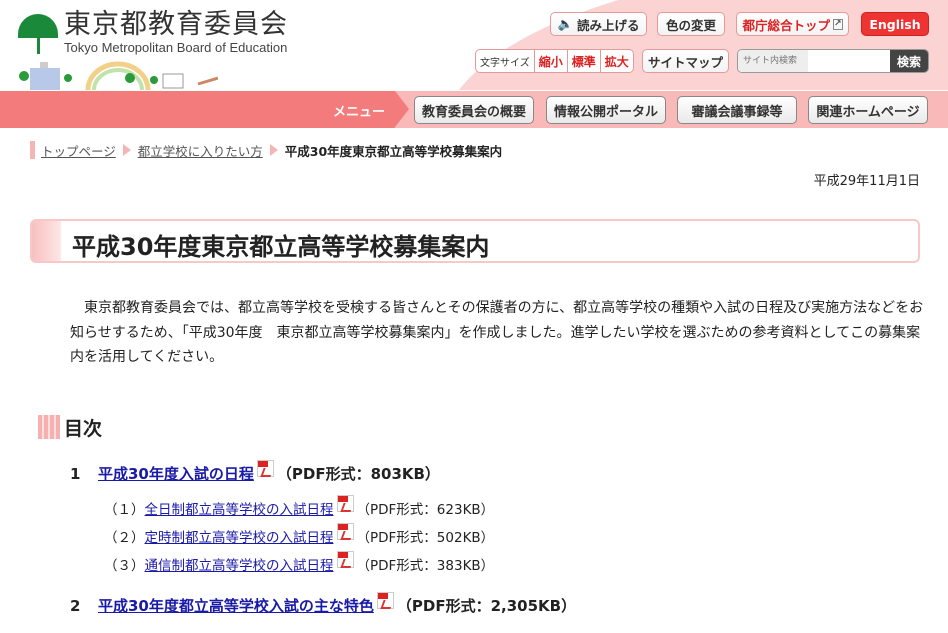  Describe the element at coordinates (909, 61) in the screenshot. I see `search-button: 検索` at that location.